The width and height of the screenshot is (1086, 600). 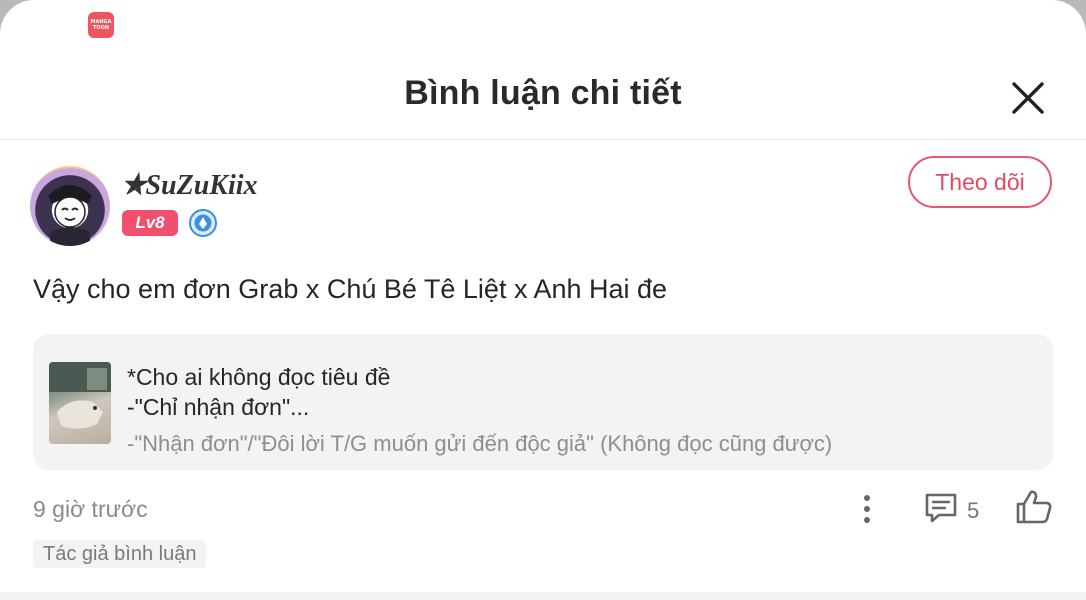 What do you see at coordinates (150, 223) in the screenshot?
I see `level-badge: Lv8` at bounding box center [150, 223].